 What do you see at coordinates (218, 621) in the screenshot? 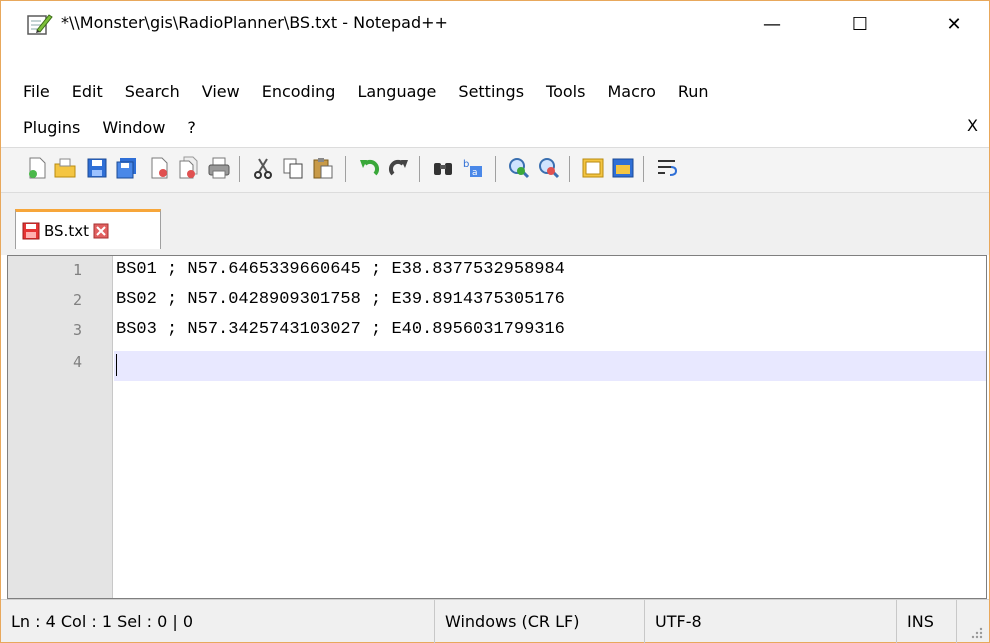
I see `status-cursor-position: Ln : 4 Col : 1 Sel : 0 | 0` at bounding box center [218, 621].